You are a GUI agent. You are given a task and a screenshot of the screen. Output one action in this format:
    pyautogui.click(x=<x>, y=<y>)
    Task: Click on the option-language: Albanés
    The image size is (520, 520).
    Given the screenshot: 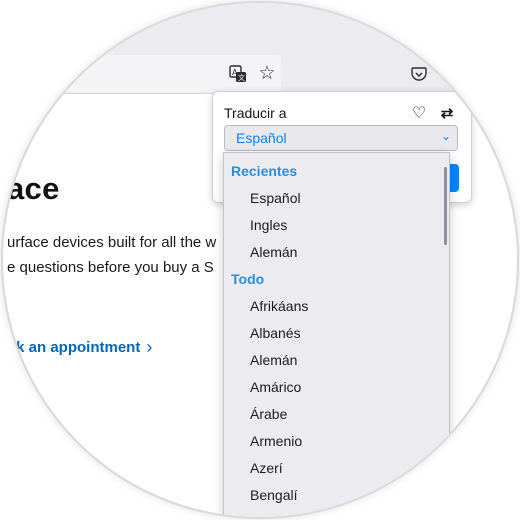 What is the action you would take?
    pyautogui.click(x=275, y=333)
    